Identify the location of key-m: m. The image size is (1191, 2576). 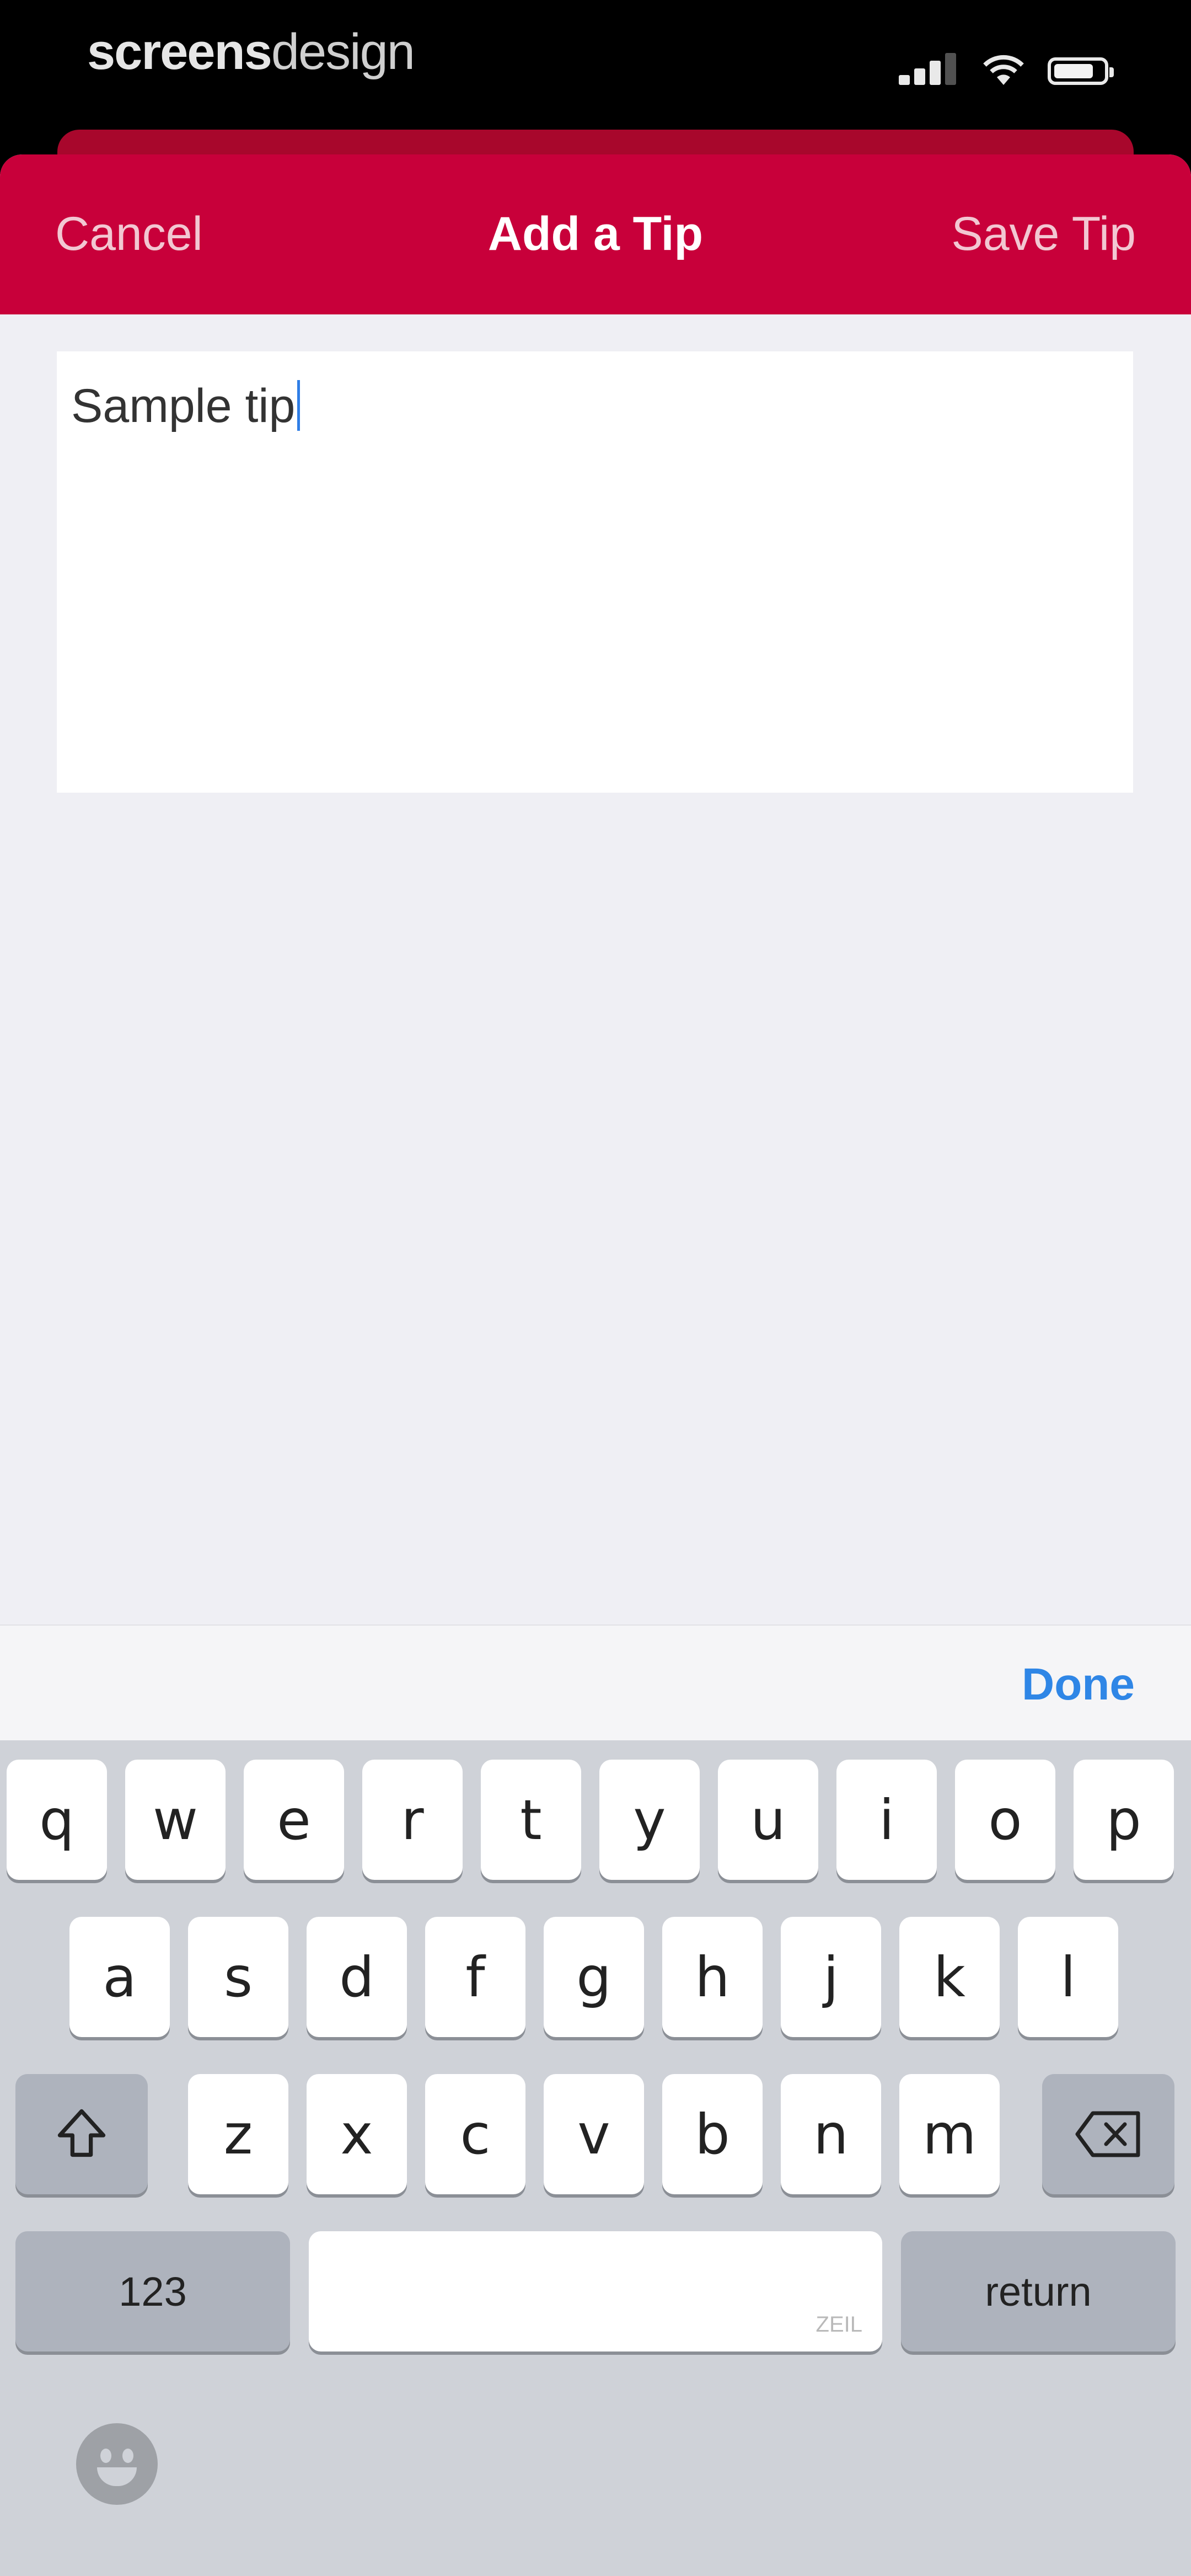
(949, 2134).